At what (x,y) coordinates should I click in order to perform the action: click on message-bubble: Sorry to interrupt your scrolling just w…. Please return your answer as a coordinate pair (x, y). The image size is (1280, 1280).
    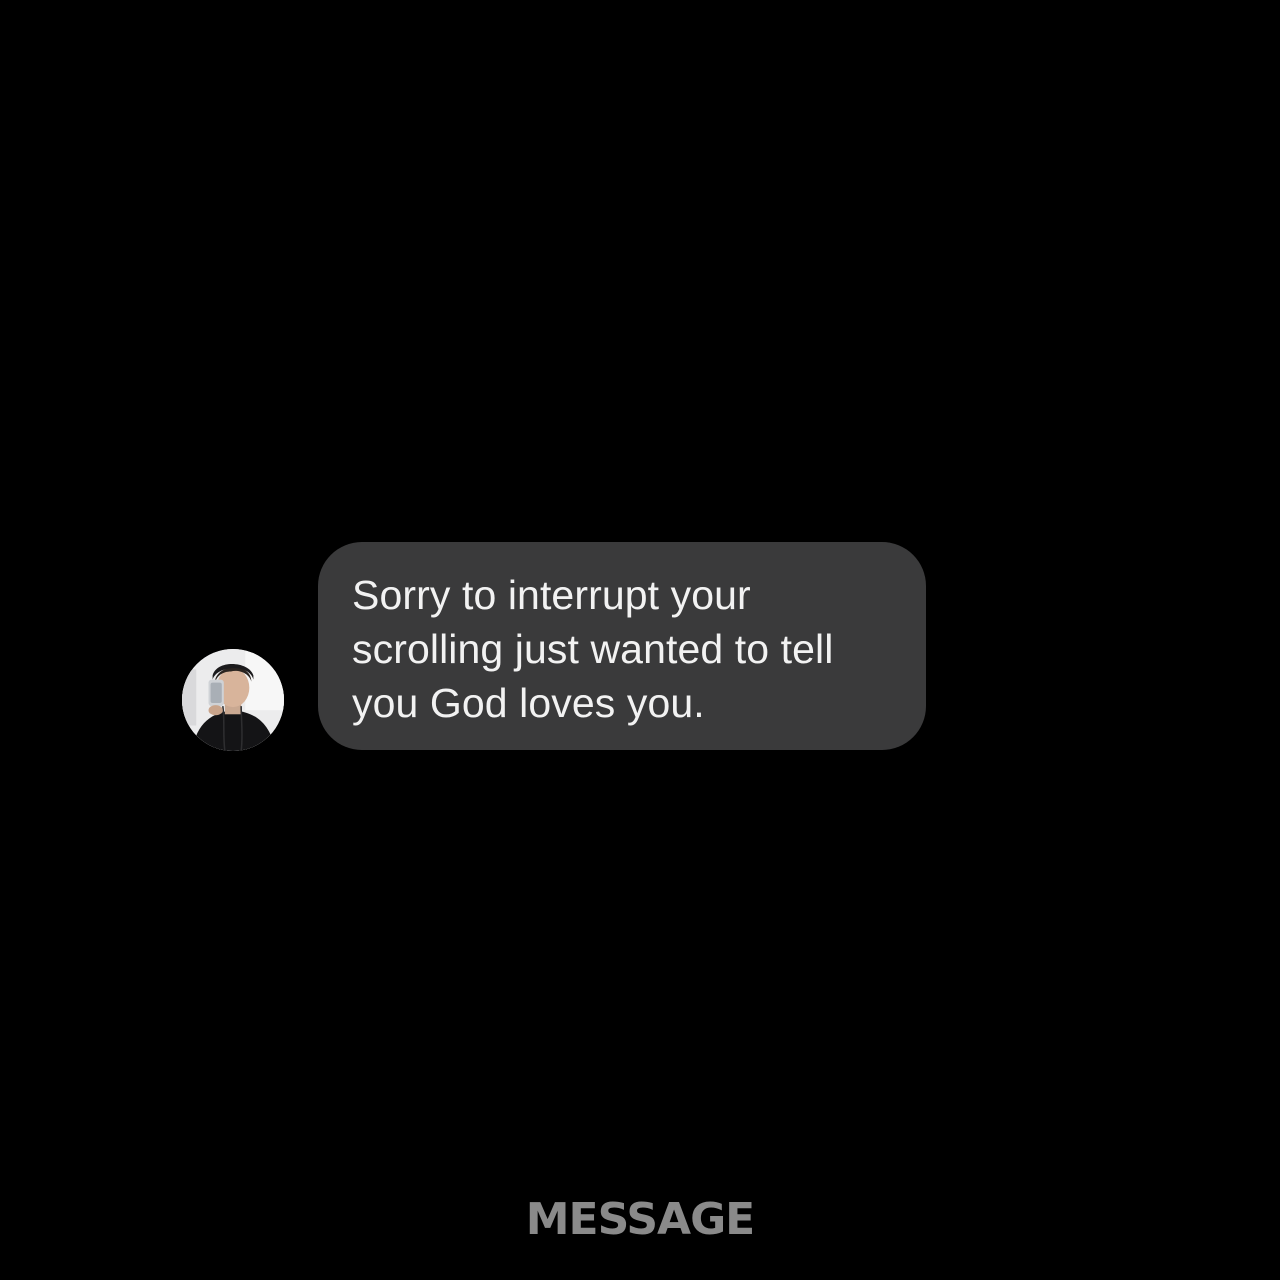
    Looking at the image, I should click on (622, 646).